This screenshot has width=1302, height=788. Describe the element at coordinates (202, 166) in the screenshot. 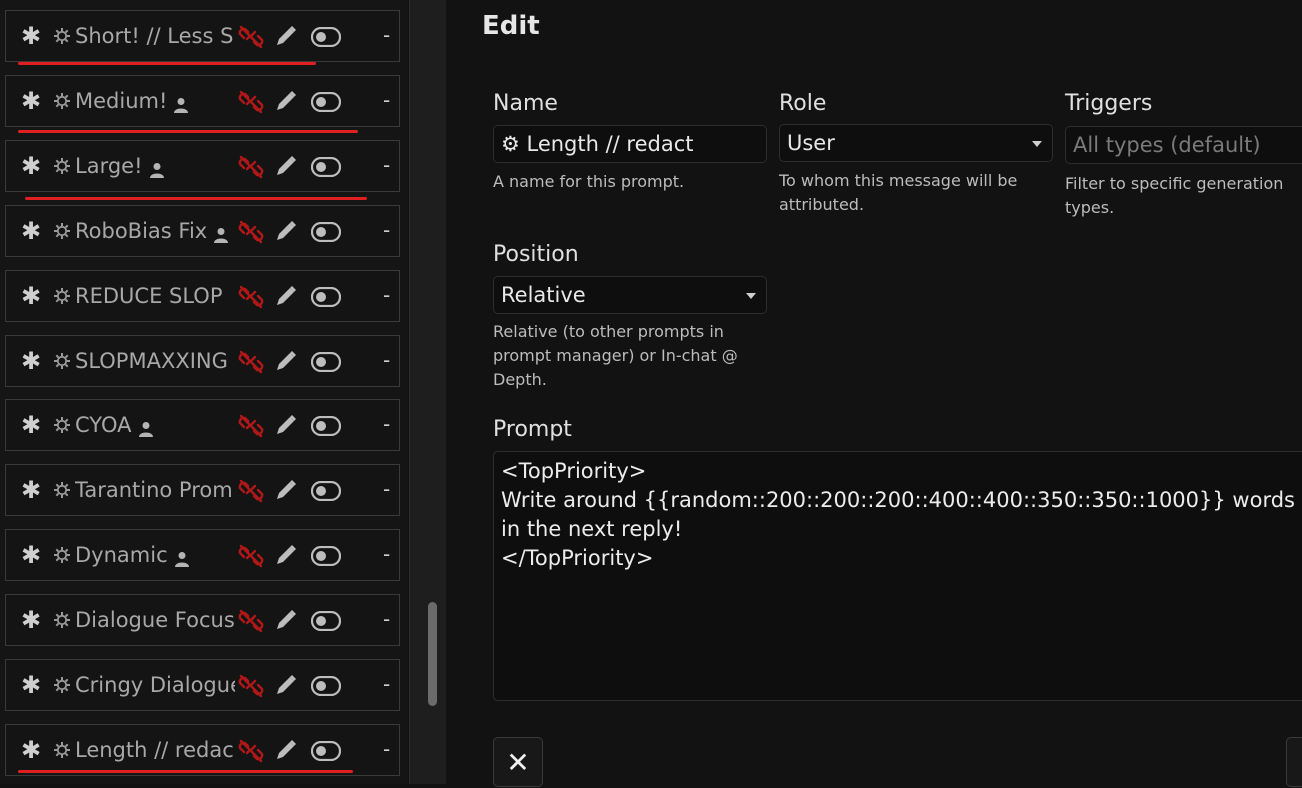

I see `prompt-row: ✱ Large! -` at that location.